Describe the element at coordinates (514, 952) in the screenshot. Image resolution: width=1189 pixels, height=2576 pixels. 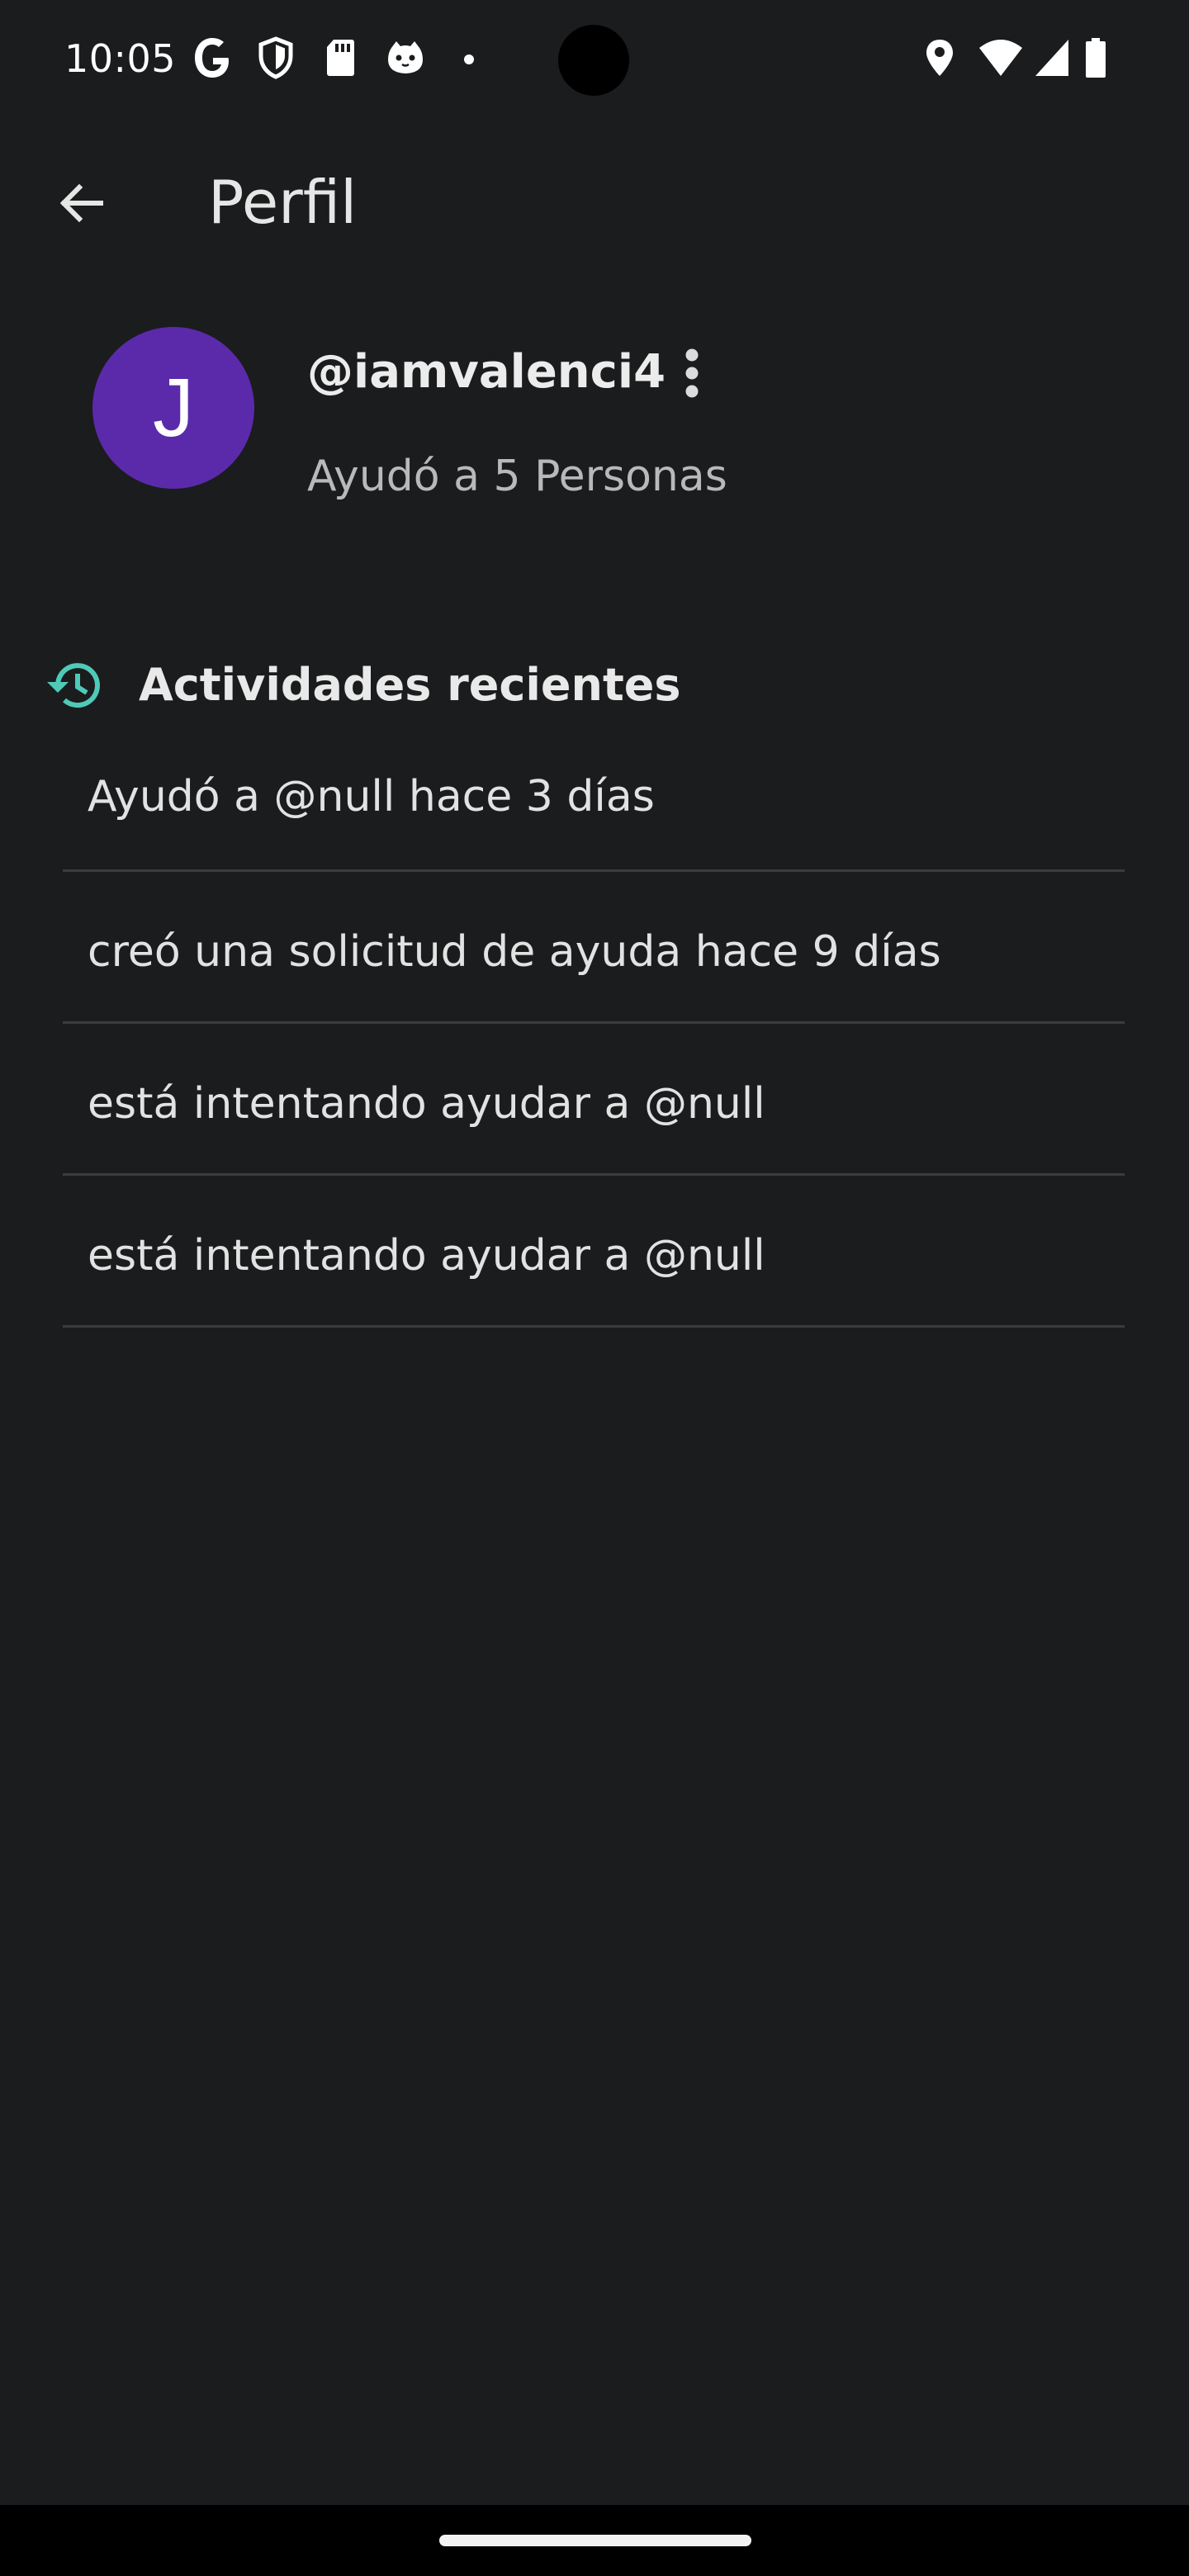
I see `activity-text: creó una solicitud de ayuda hace 9 días` at that location.